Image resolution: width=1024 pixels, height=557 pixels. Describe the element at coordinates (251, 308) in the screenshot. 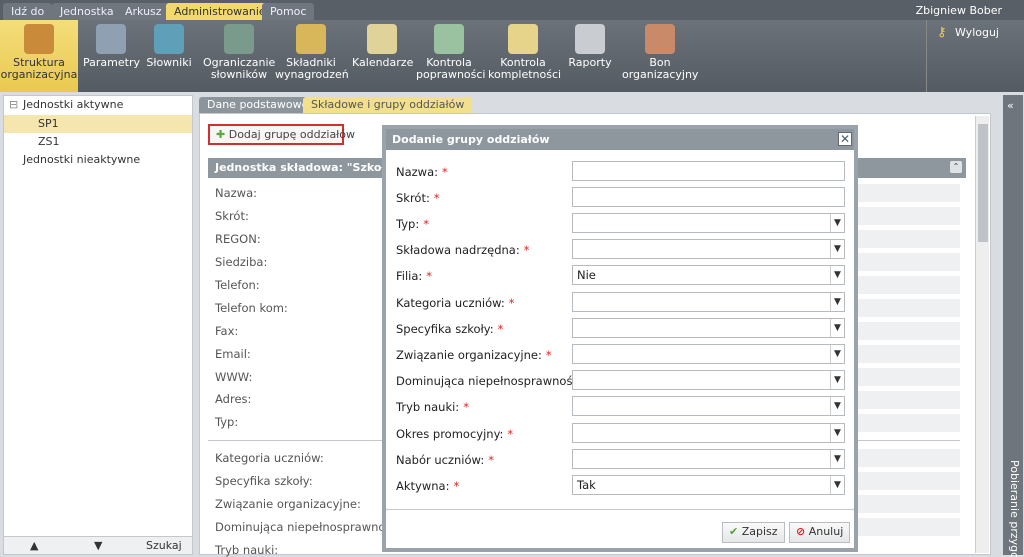

I see `field-label: Telefon kom:` at that location.